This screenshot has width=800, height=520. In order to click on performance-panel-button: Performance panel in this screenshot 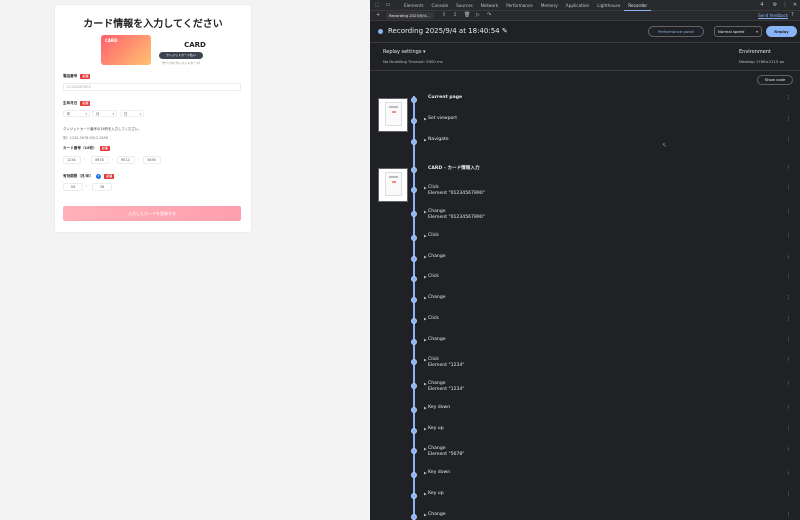, I will do `click(676, 31)`.